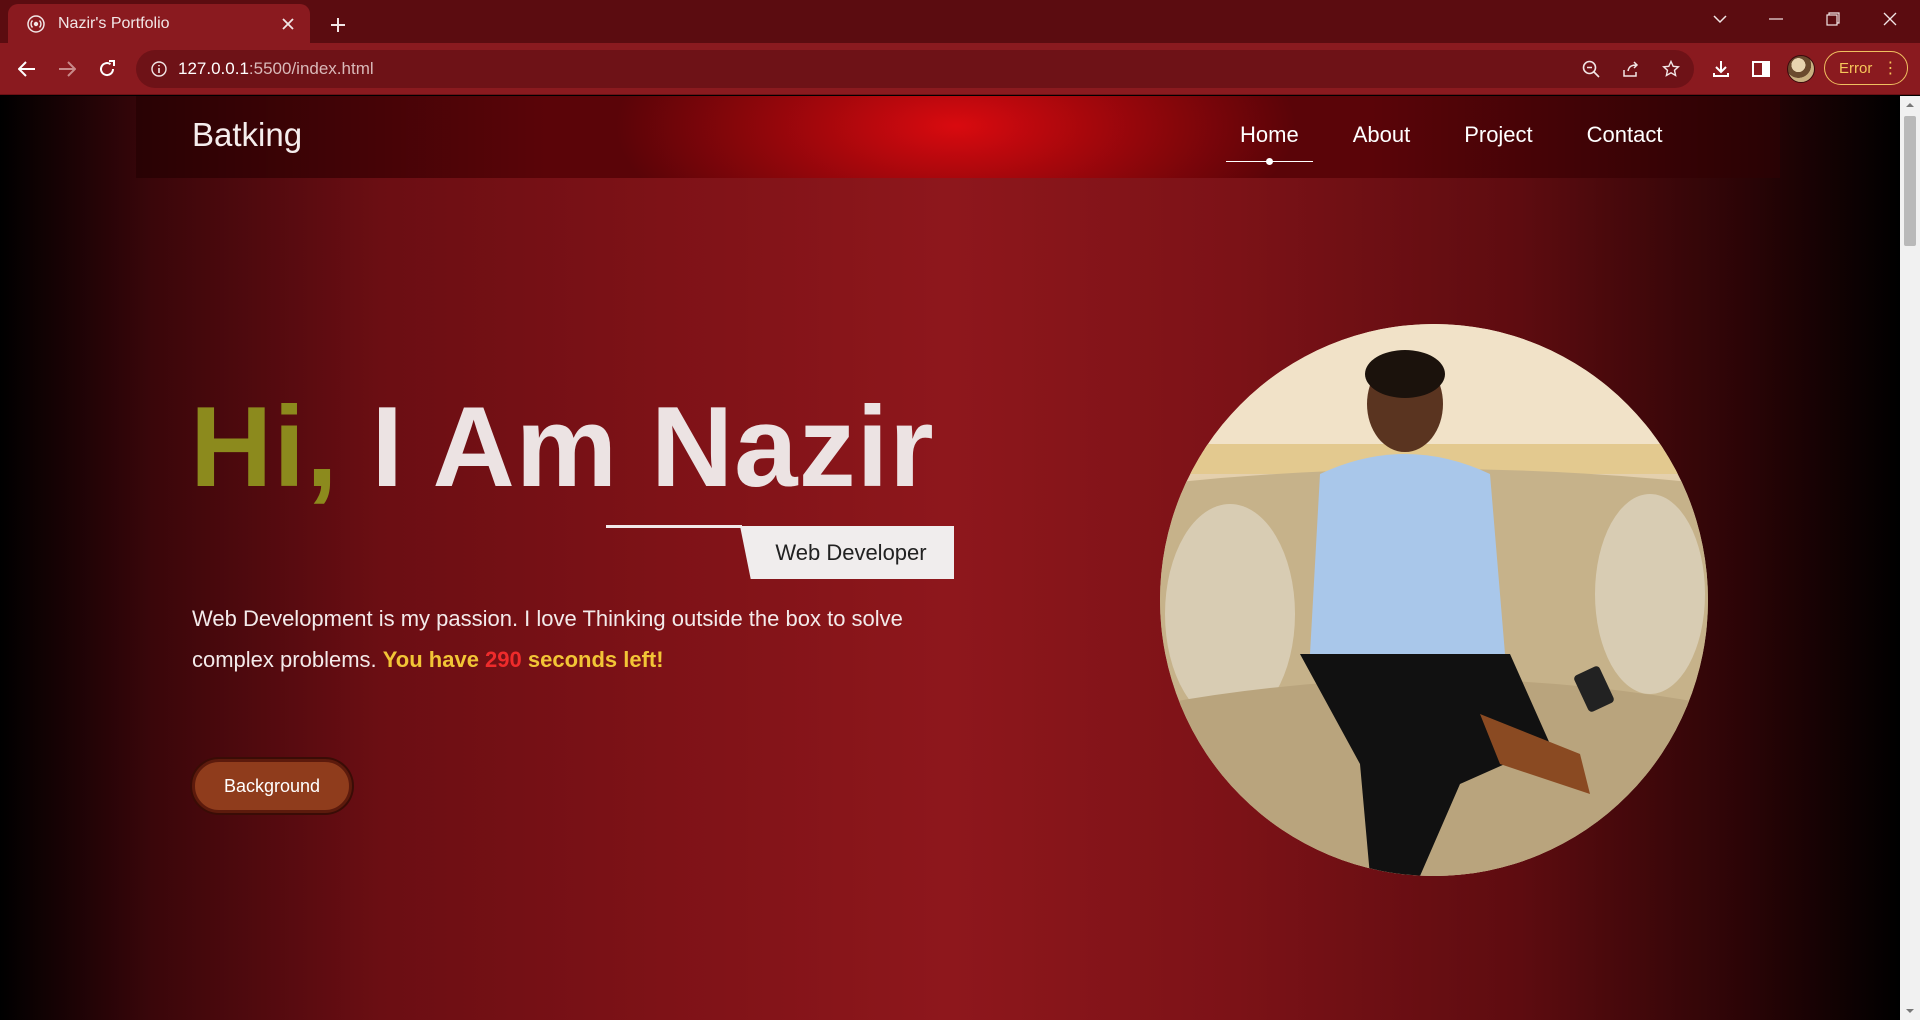  I want to click on tab-strip: Nazir's Portfolio, so click(960, 21).